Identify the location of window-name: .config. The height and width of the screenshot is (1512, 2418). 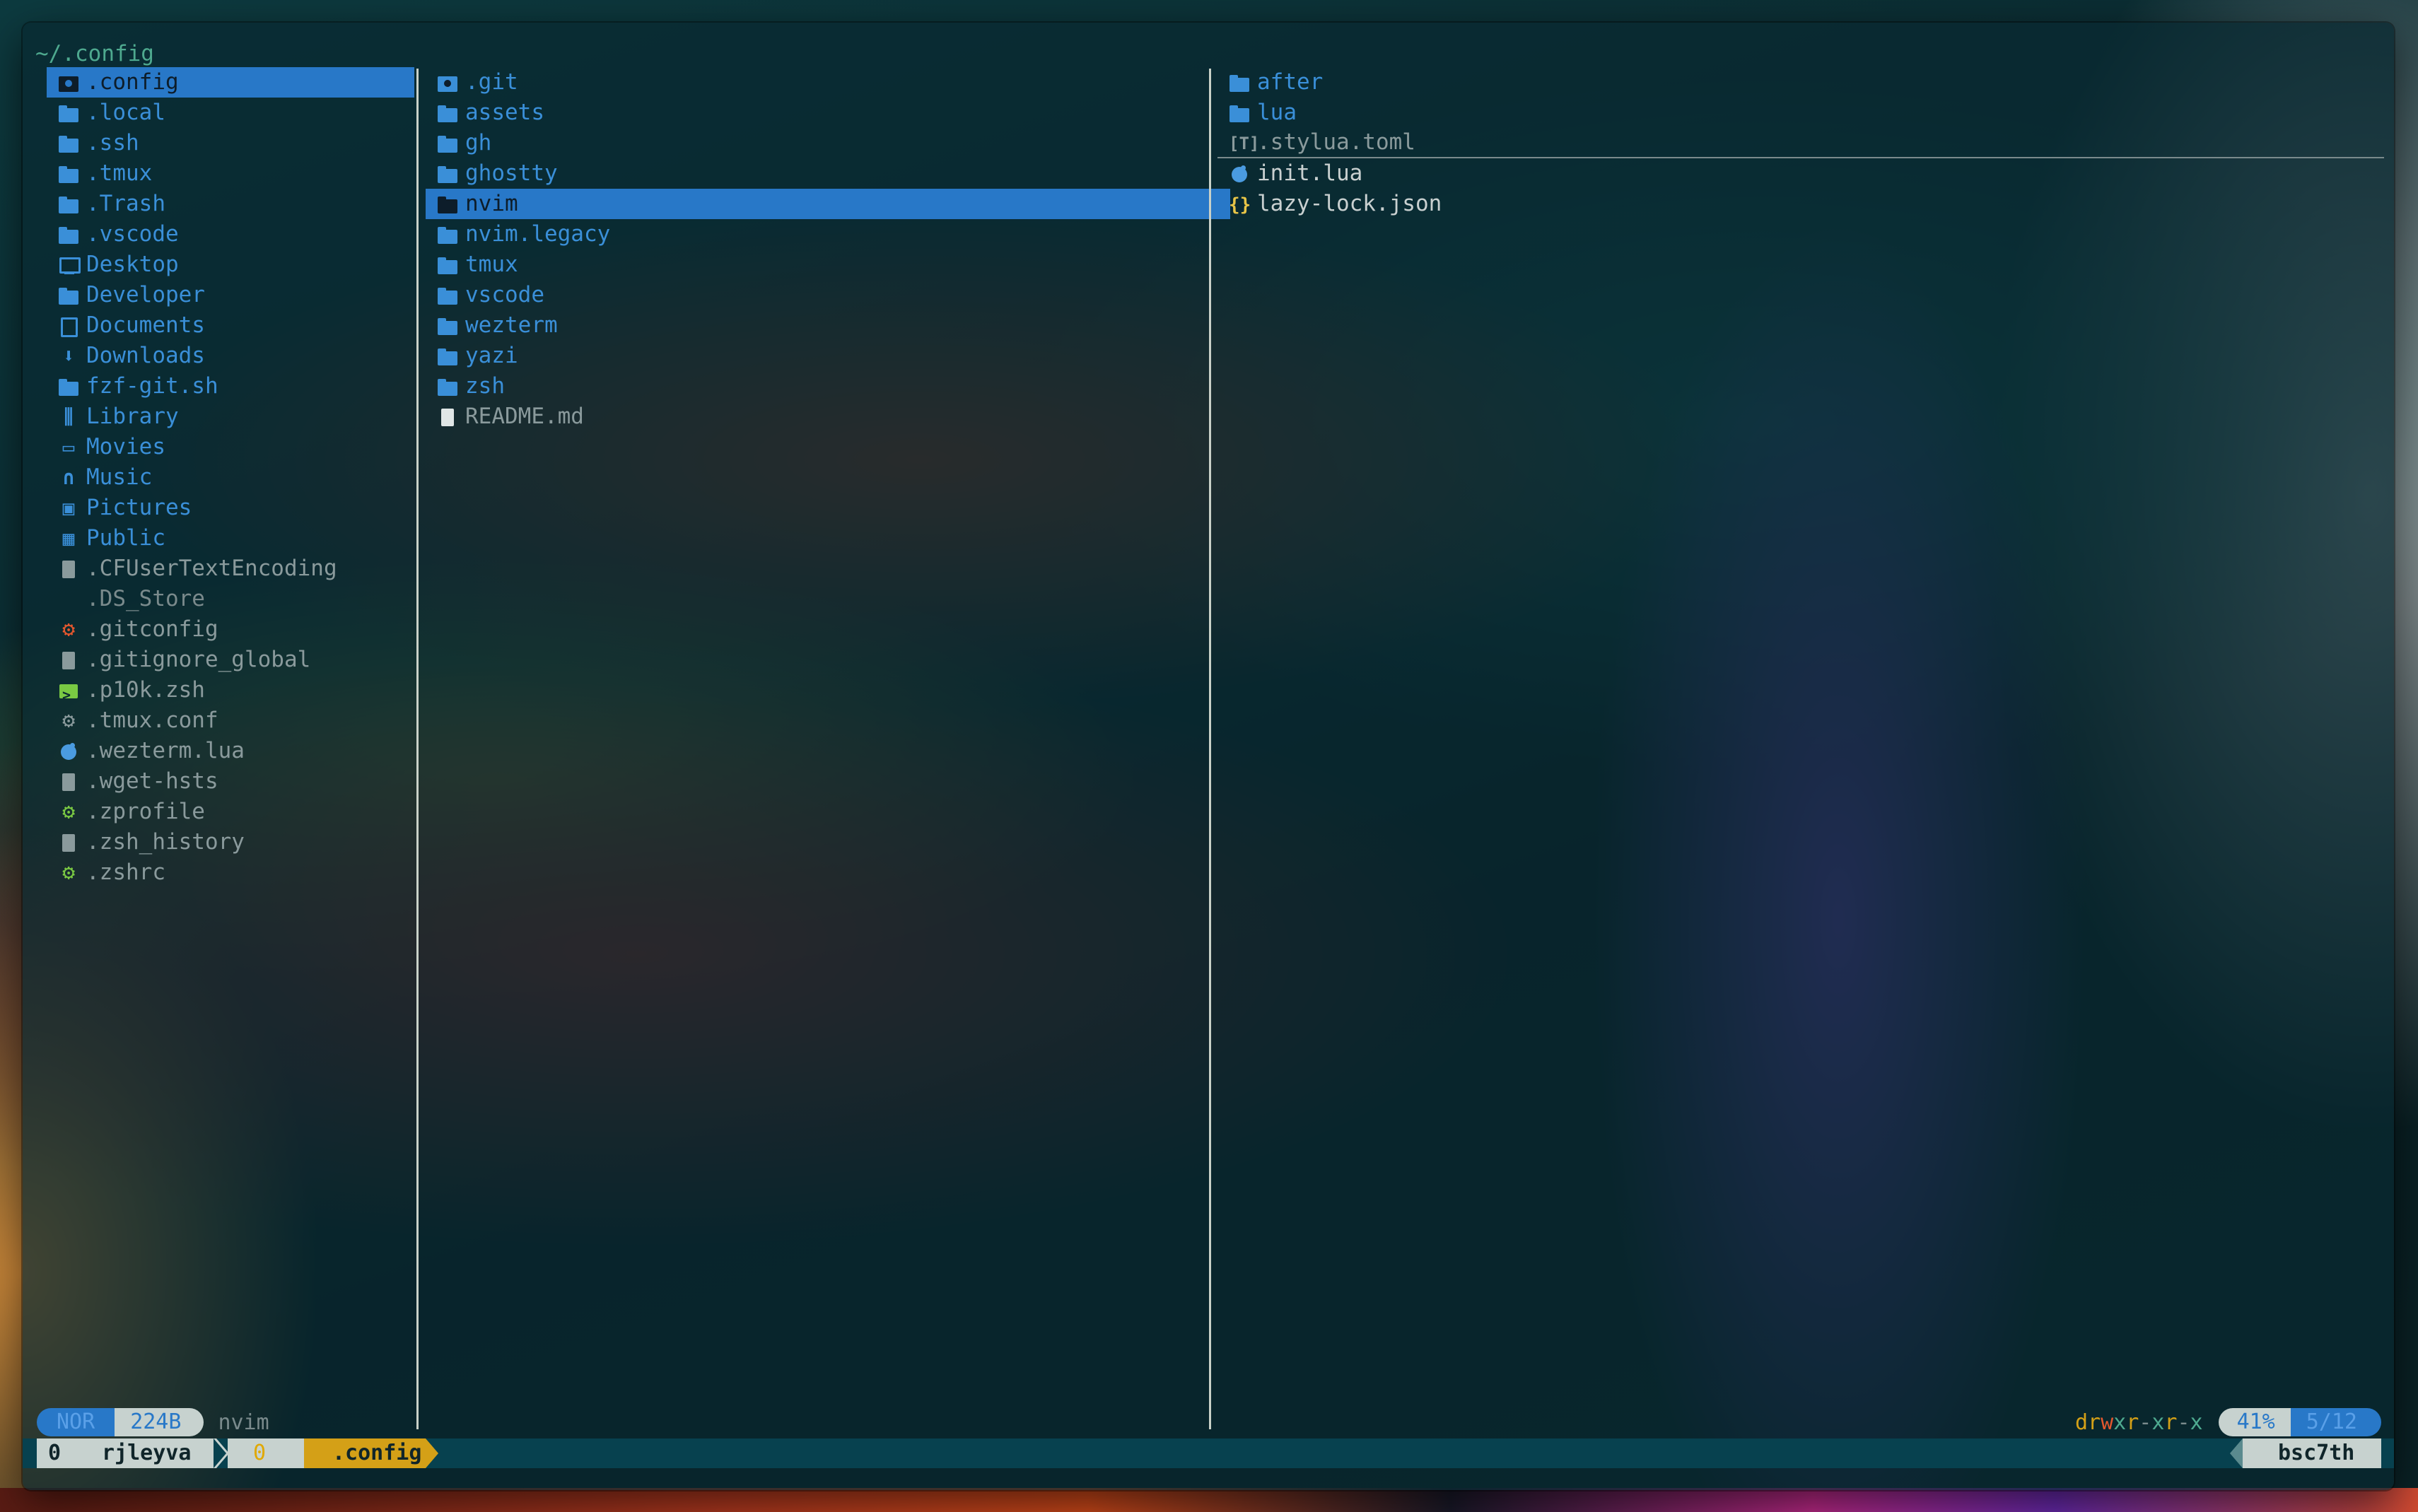
(365, 1453).